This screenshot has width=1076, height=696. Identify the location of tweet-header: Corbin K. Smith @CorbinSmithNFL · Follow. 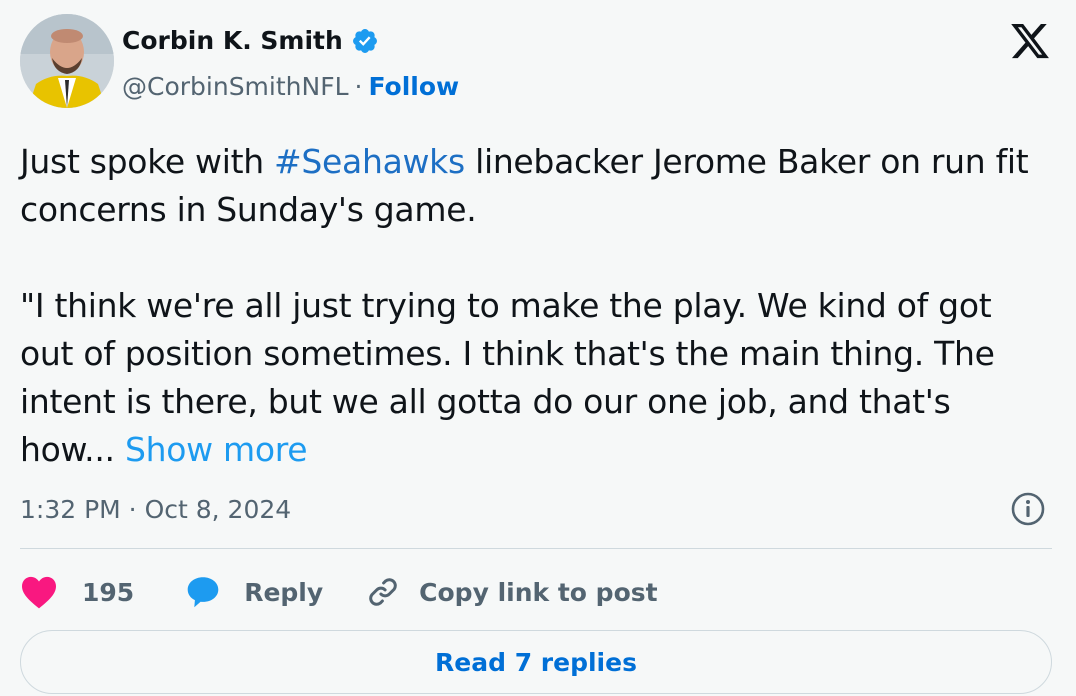
(540, 64).